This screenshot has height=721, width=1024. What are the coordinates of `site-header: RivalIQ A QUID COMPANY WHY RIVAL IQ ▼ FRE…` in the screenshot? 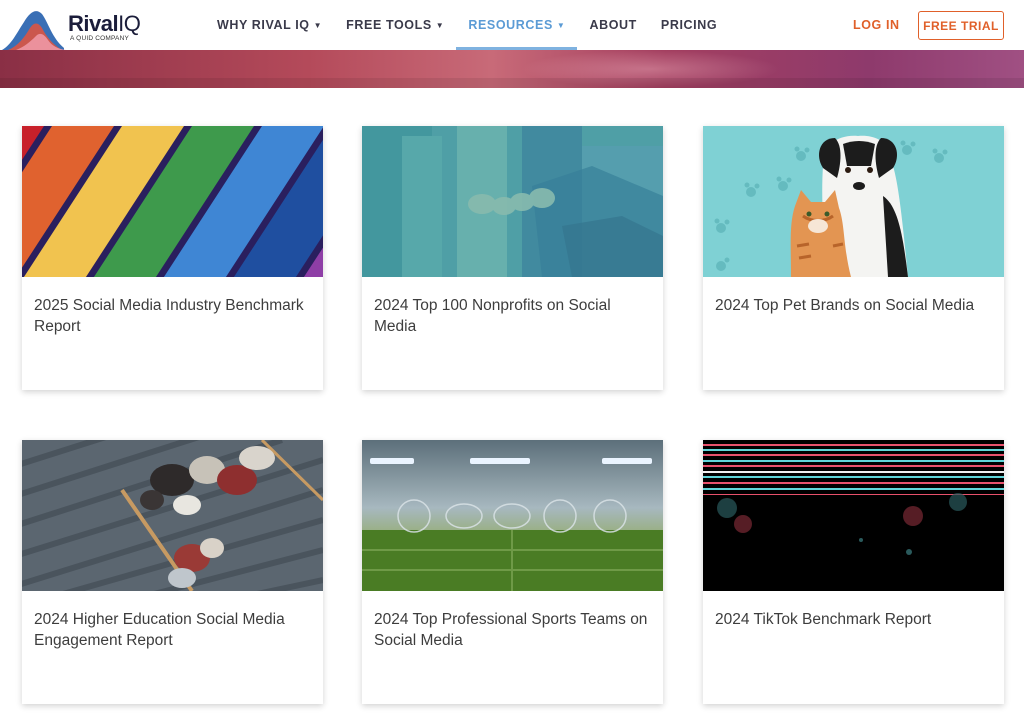 It's located at (512, 25).